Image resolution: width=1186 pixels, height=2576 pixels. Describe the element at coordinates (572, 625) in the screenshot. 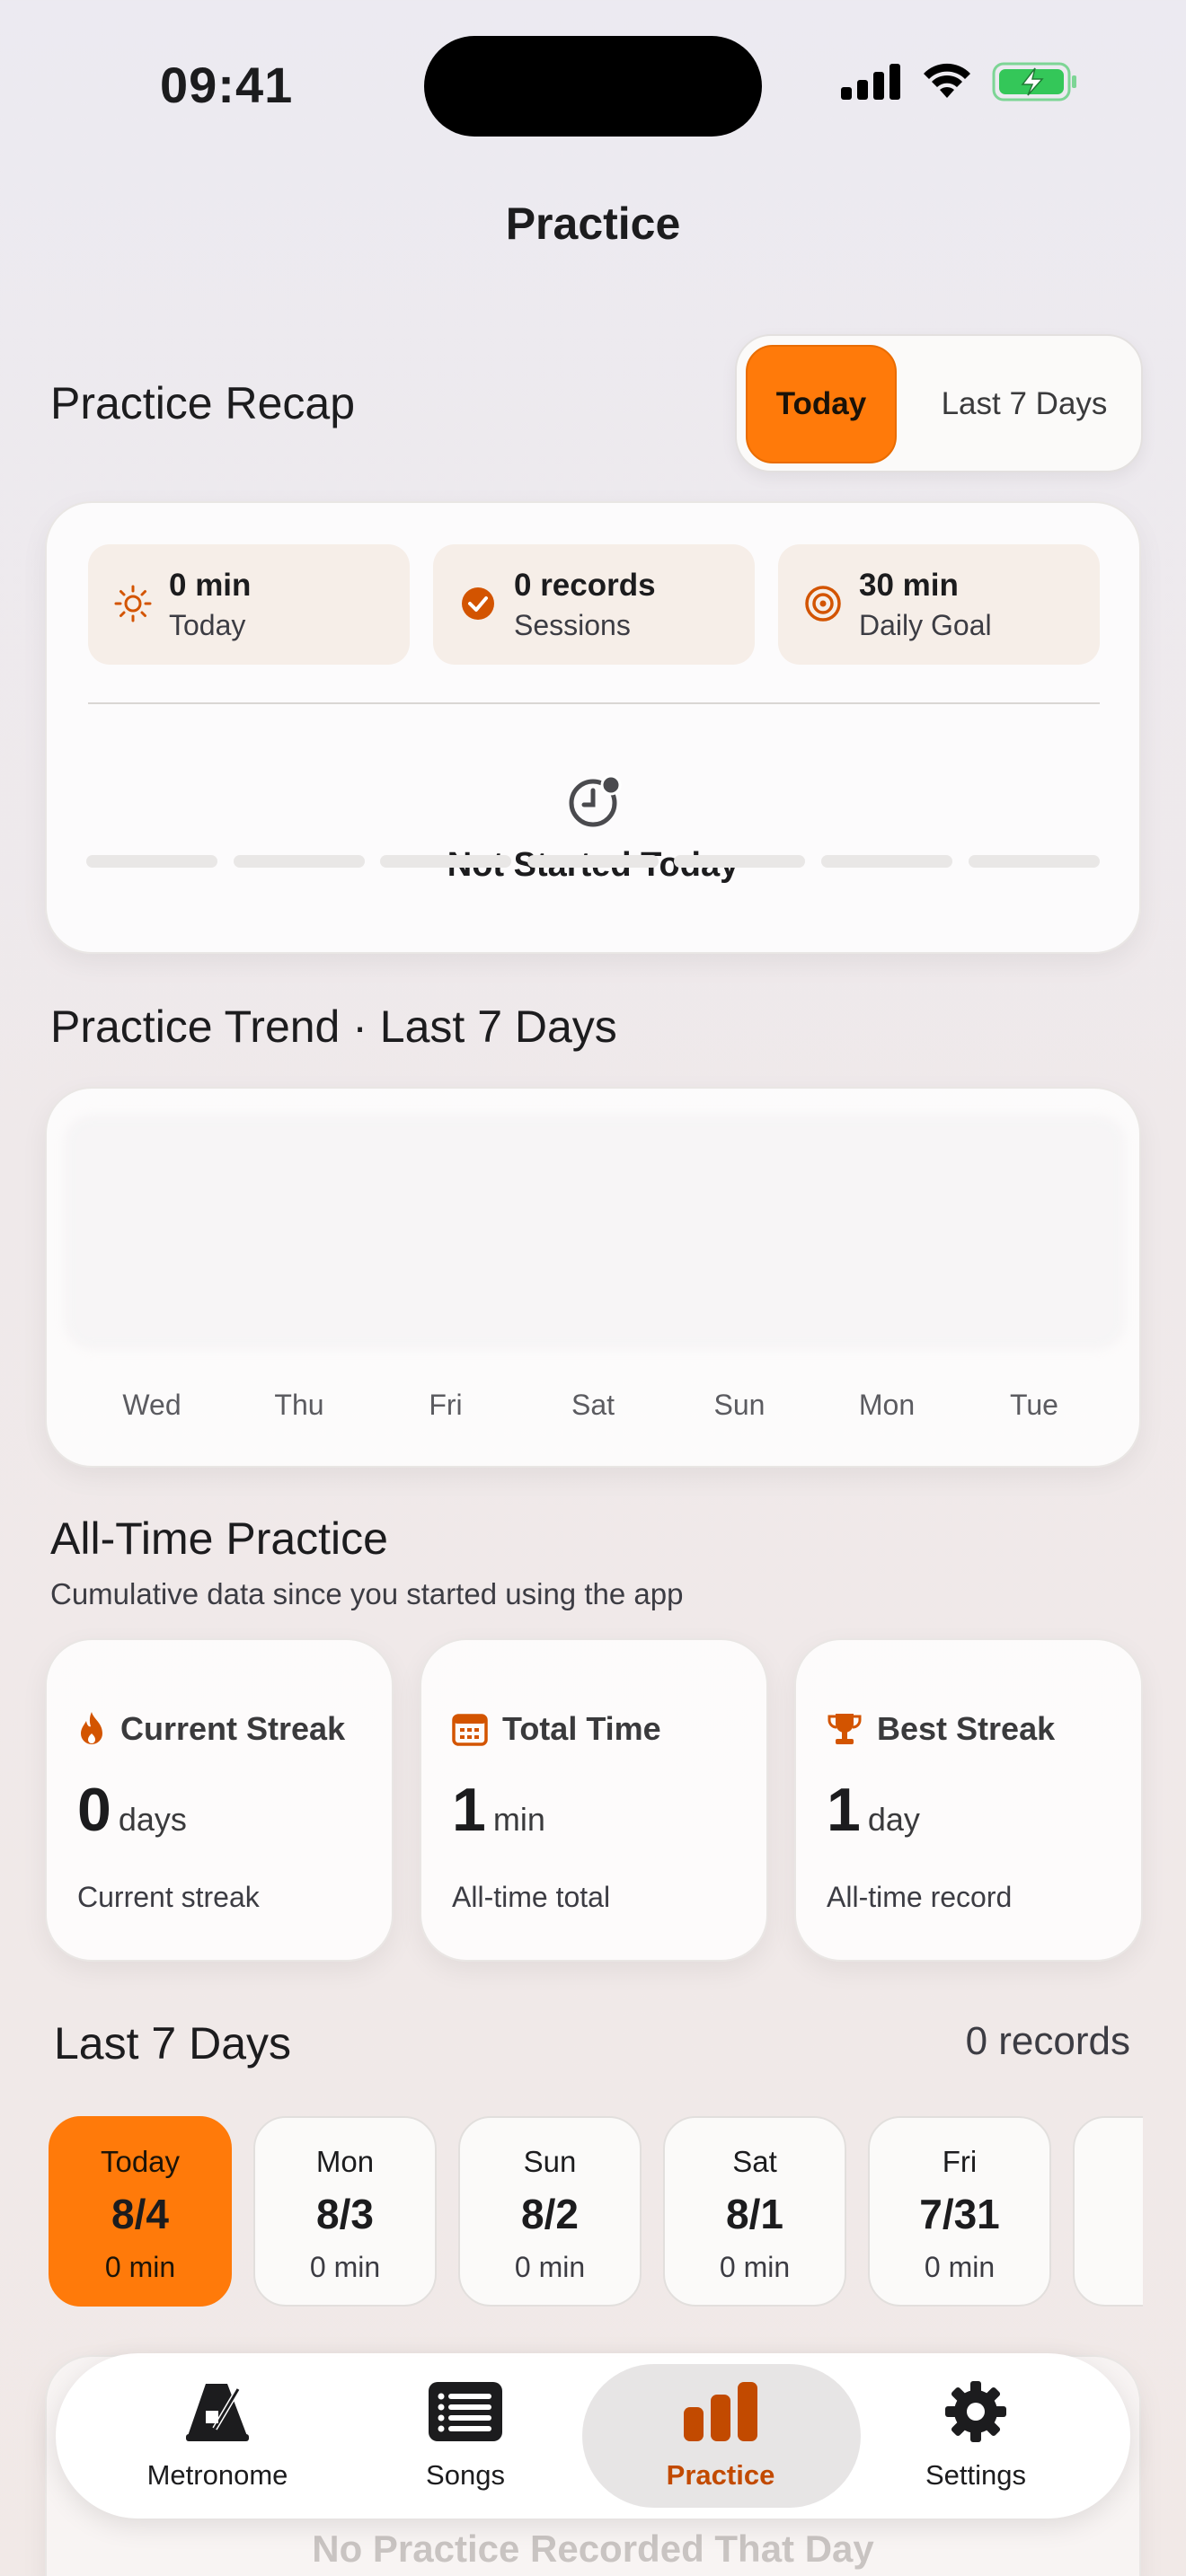

I see `stat-sessions-label: Sessions` at that location.